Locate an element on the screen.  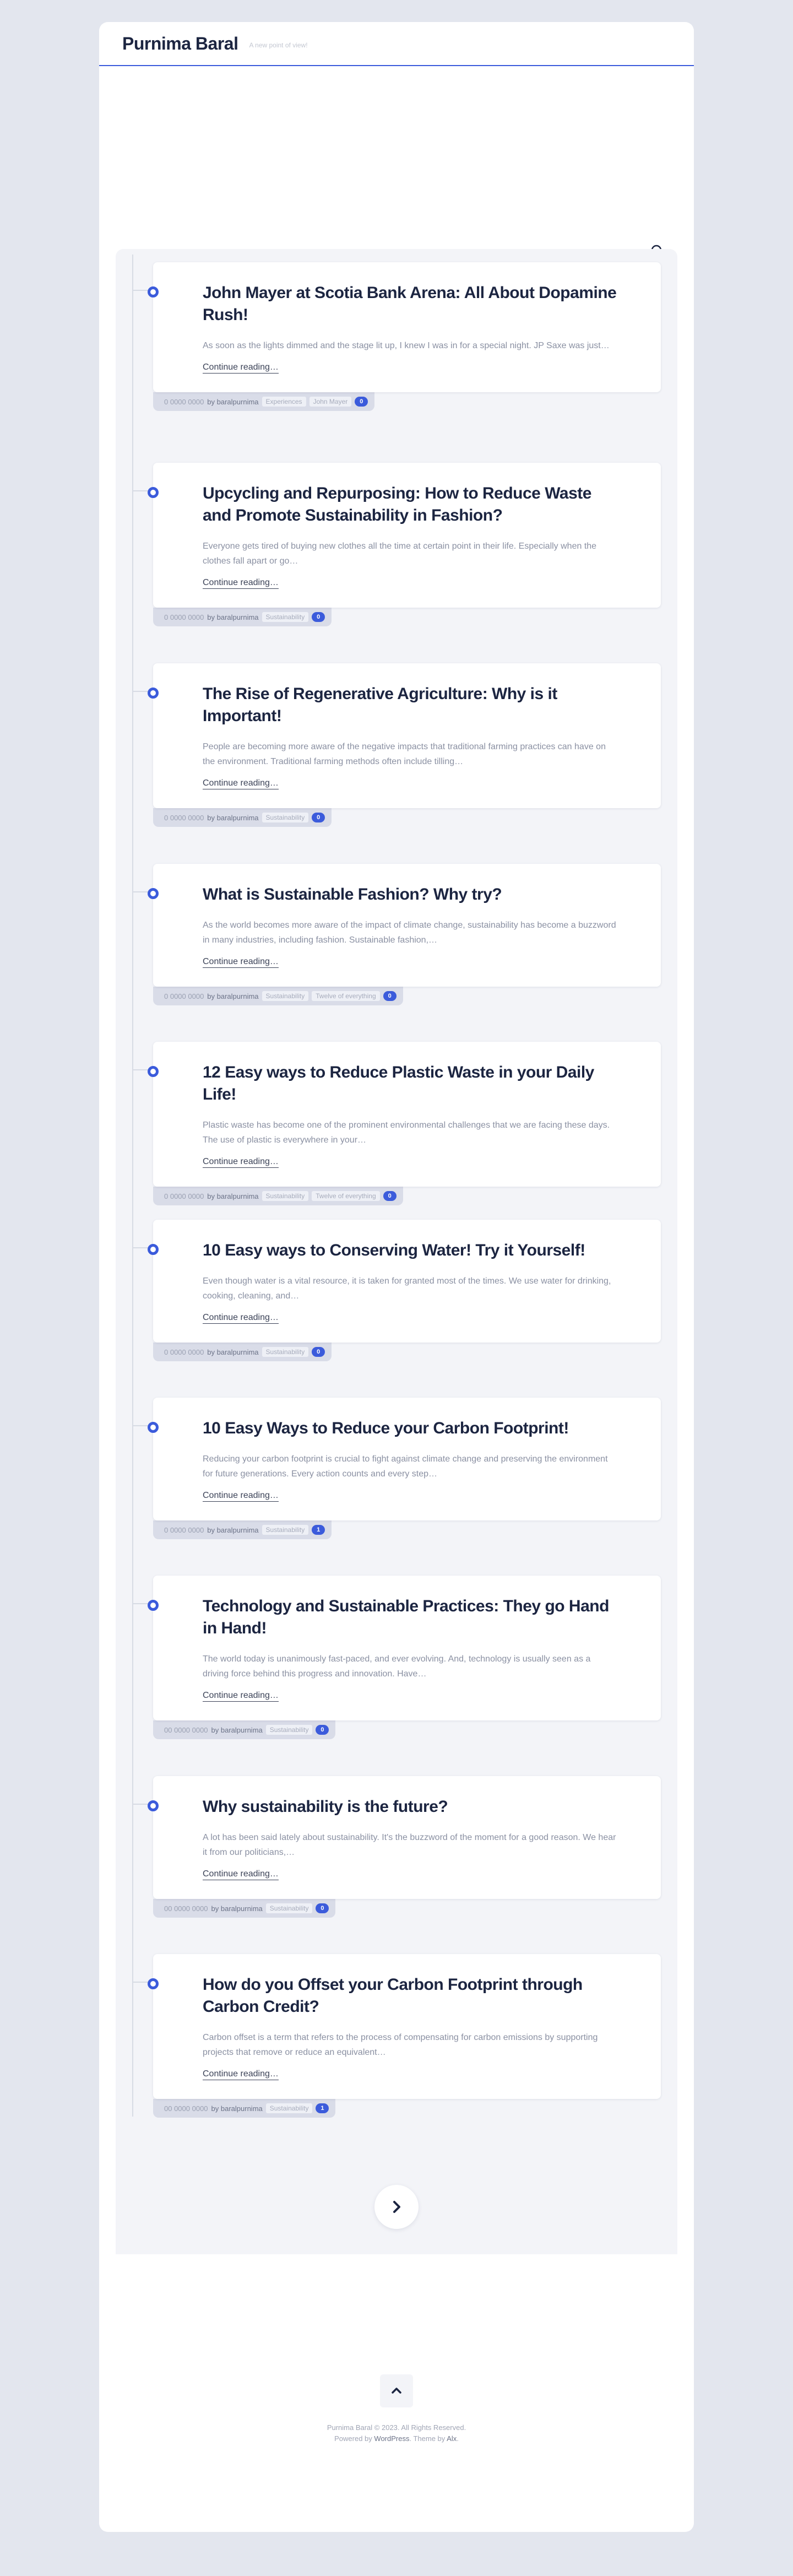
back-to-top-button is located at coordinates (397, 2391).